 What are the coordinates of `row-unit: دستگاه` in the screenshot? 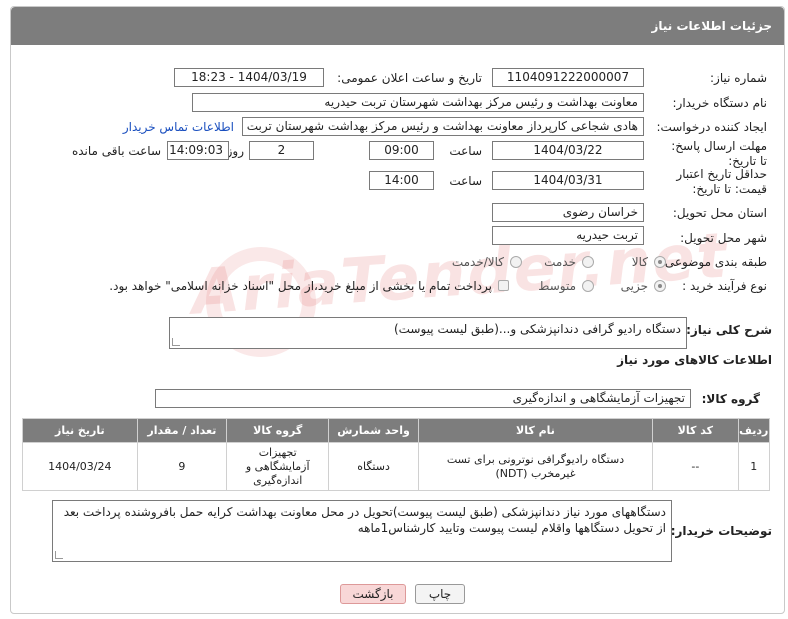 It's located at (373, 466).